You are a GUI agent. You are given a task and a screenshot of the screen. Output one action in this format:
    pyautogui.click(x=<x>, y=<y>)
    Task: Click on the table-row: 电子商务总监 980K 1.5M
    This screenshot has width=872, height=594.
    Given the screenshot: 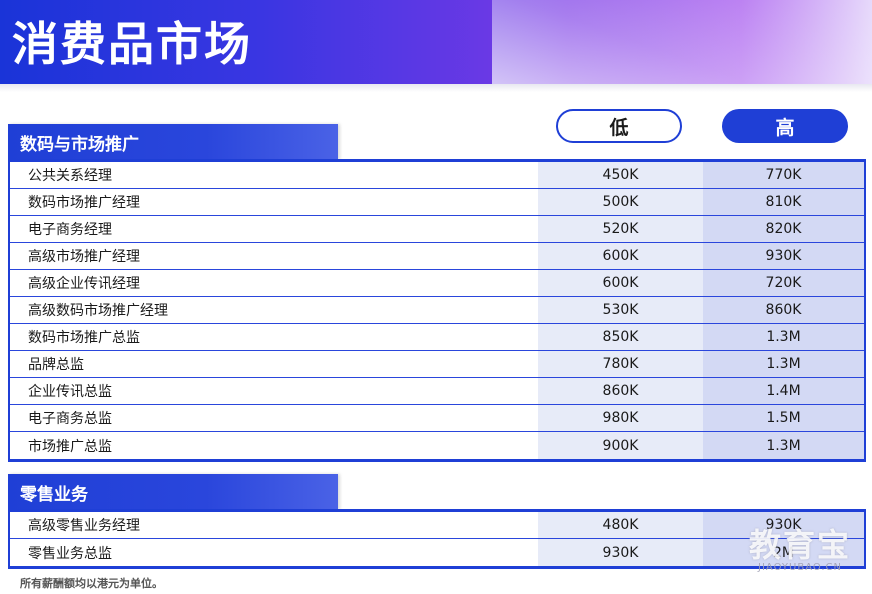 What is the action you would take?
    pyautogui.click(x=437, y=418)
    